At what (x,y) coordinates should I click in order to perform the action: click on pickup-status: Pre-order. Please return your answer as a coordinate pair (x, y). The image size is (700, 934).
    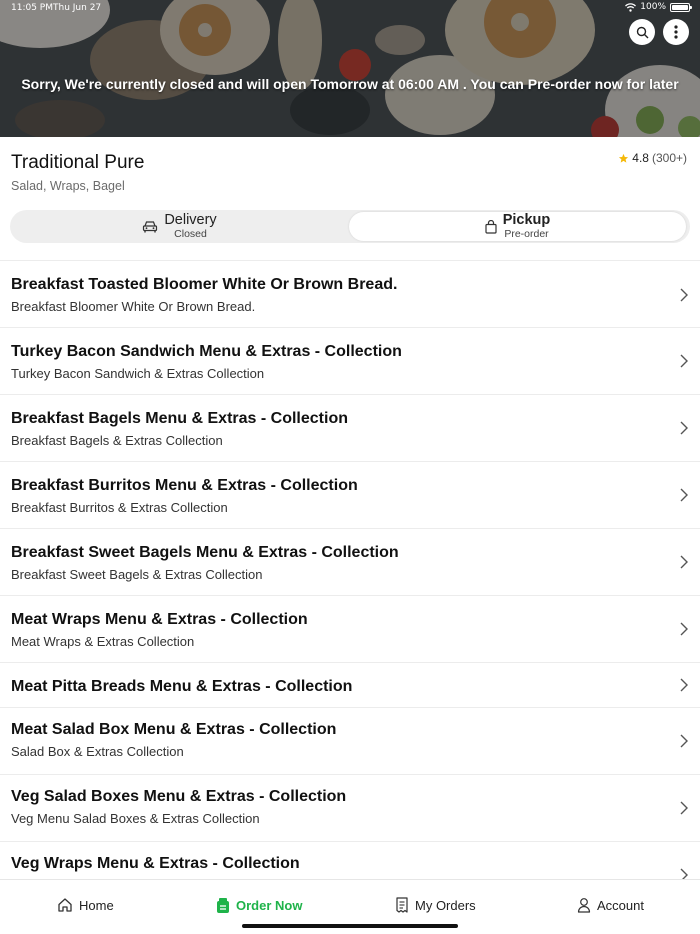
    Looking at the image, I should click on (526, 233).